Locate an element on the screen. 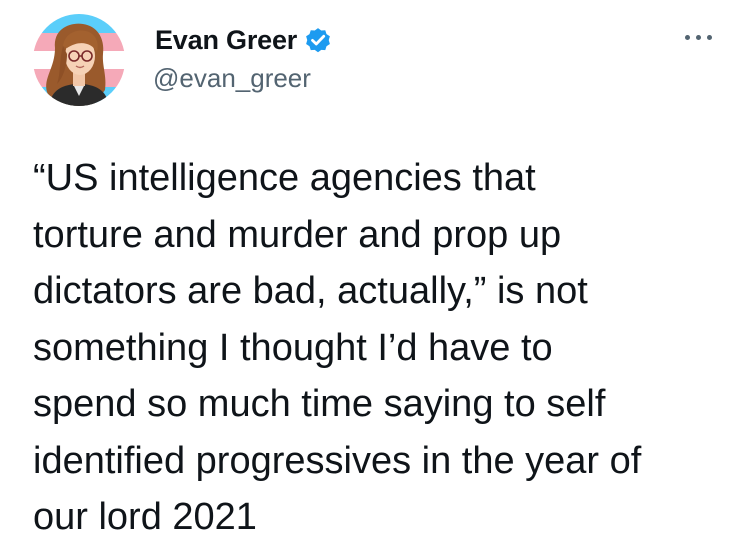  more-horizontal-icon is located at coordinates (698, 37).